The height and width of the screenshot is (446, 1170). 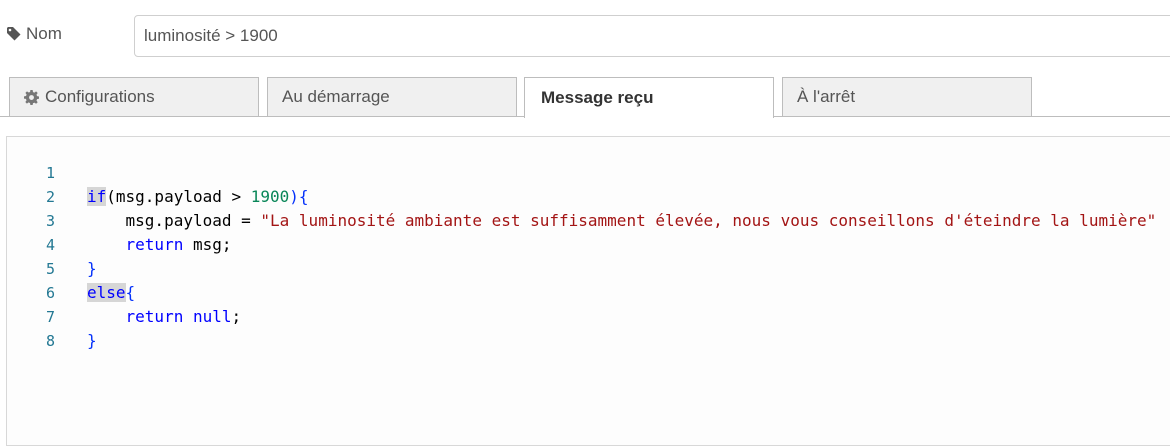 I want to click on code-line: 8, so click(x=31, y=327).